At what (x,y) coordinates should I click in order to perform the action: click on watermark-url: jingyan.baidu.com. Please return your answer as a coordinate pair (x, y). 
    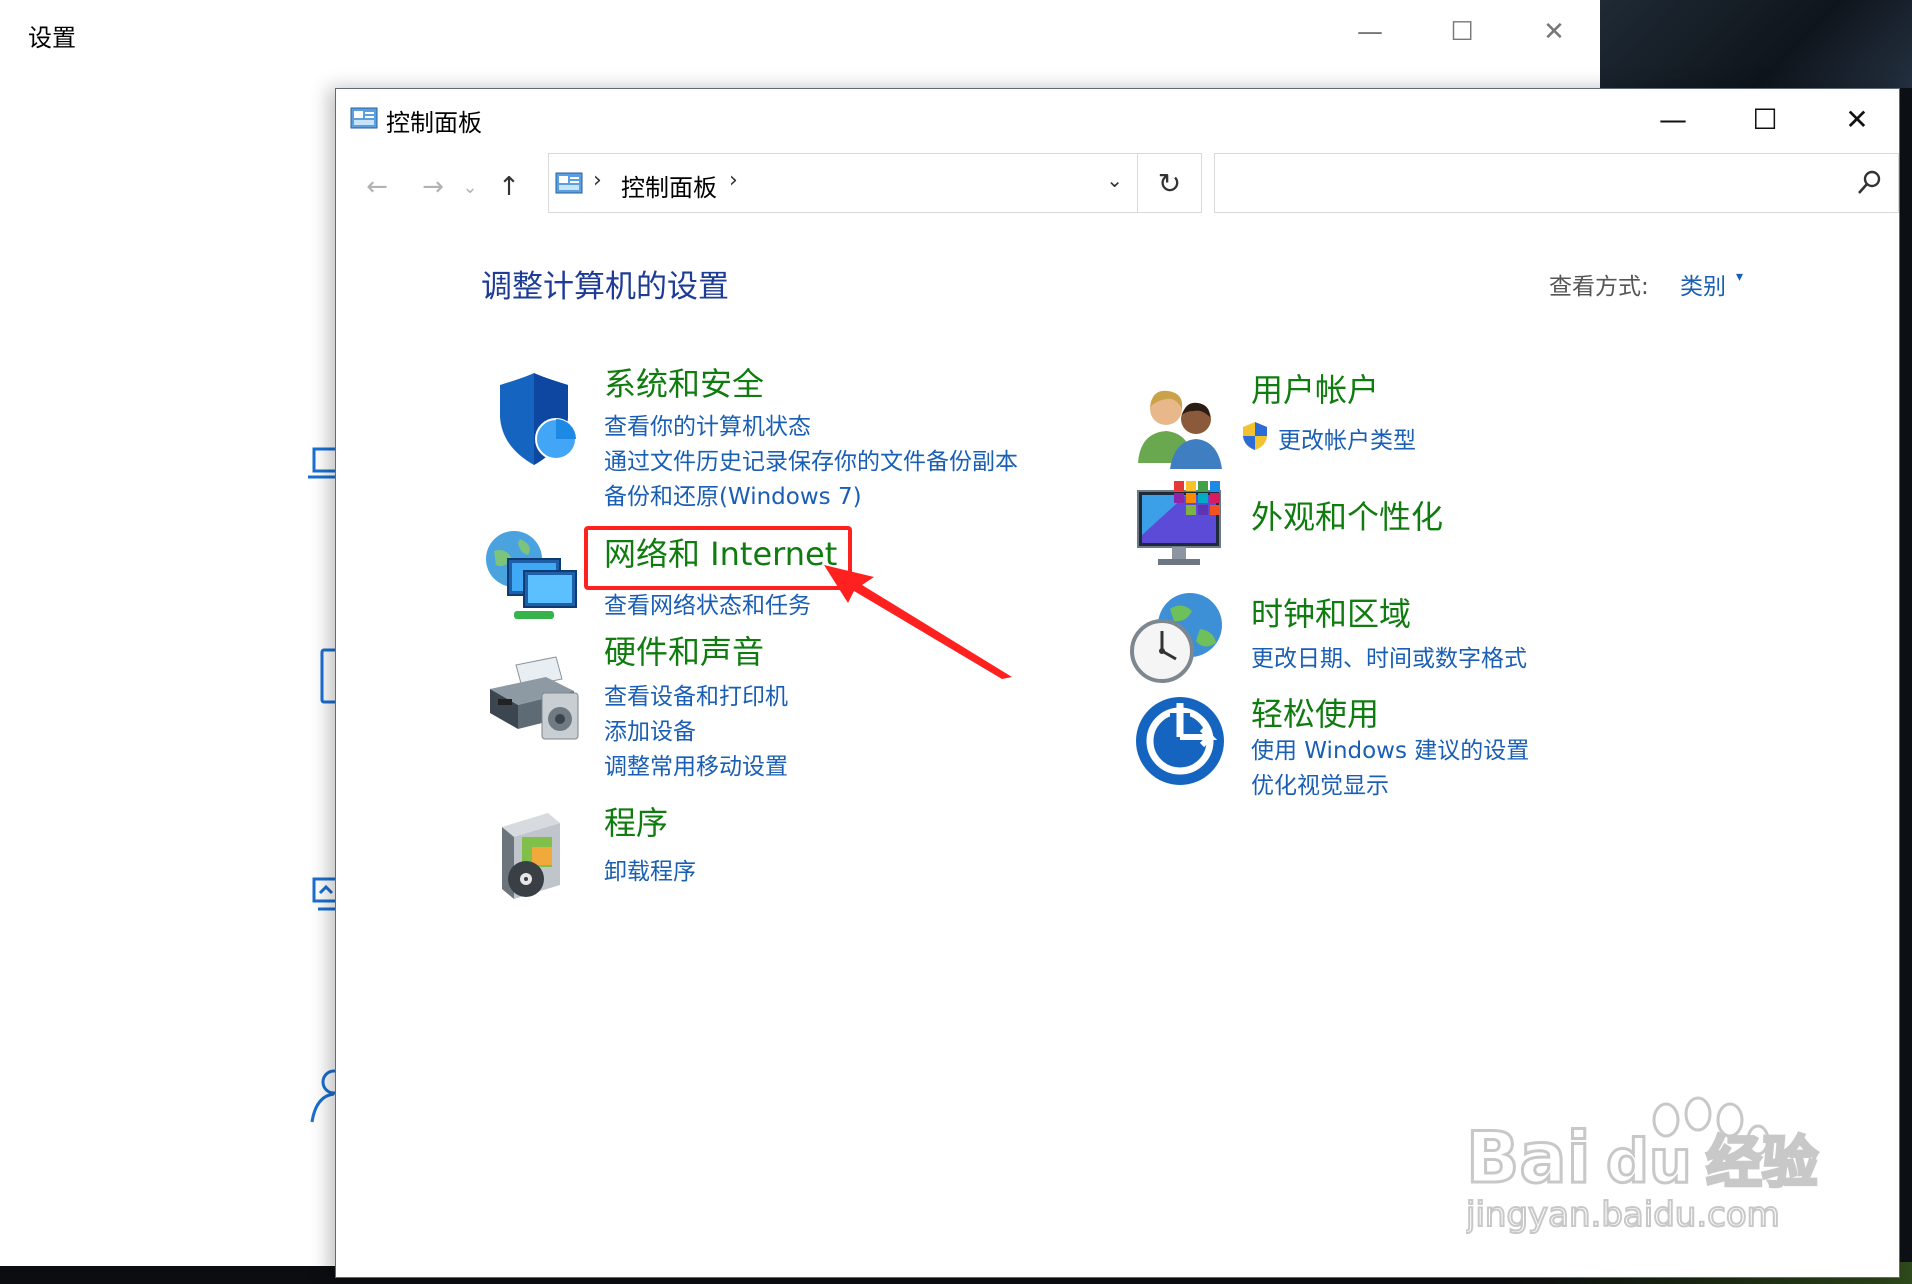
    Looking at the image, I should click on (1623, 1214).